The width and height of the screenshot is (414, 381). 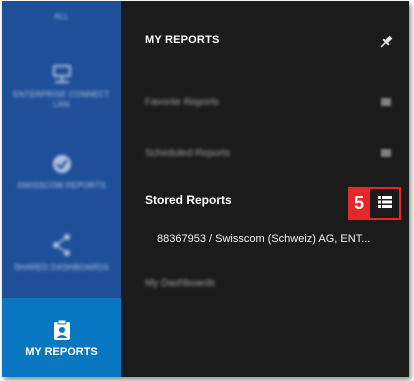 What do you see at coordinates (61, 87) in the screenshot?
I see `nav-item-enterprise-connect-lan: ENTERPRISE CONNECT LAN` at bounding box center [61, 87].